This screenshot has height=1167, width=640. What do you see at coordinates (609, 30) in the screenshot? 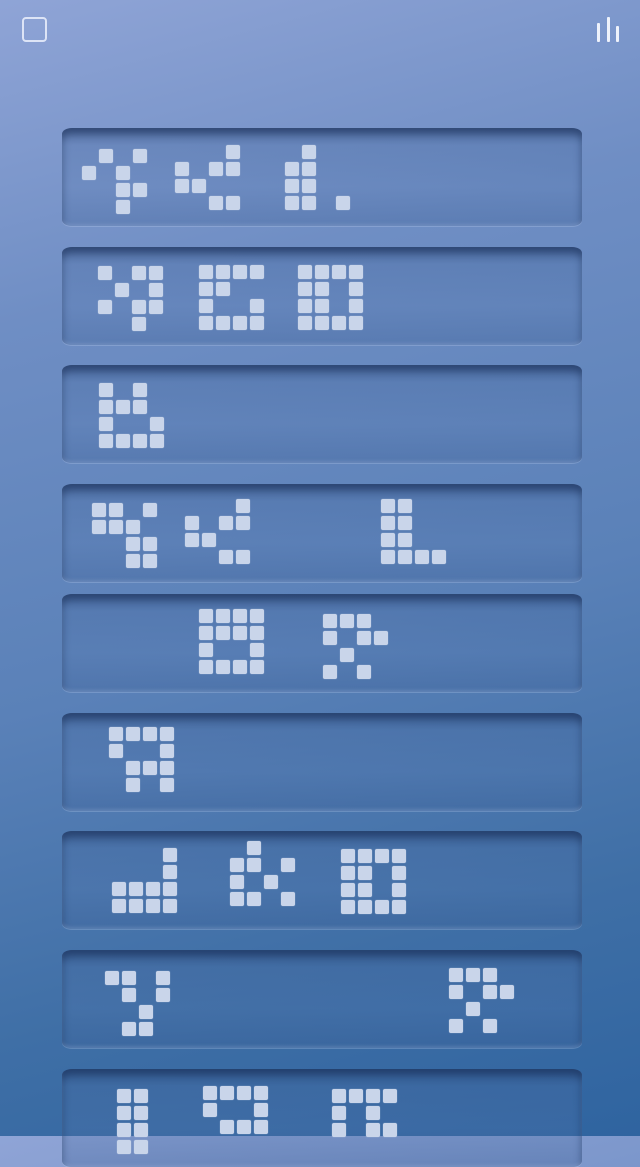
I see `bar-chart-icon` at bounding box center [609, 30].